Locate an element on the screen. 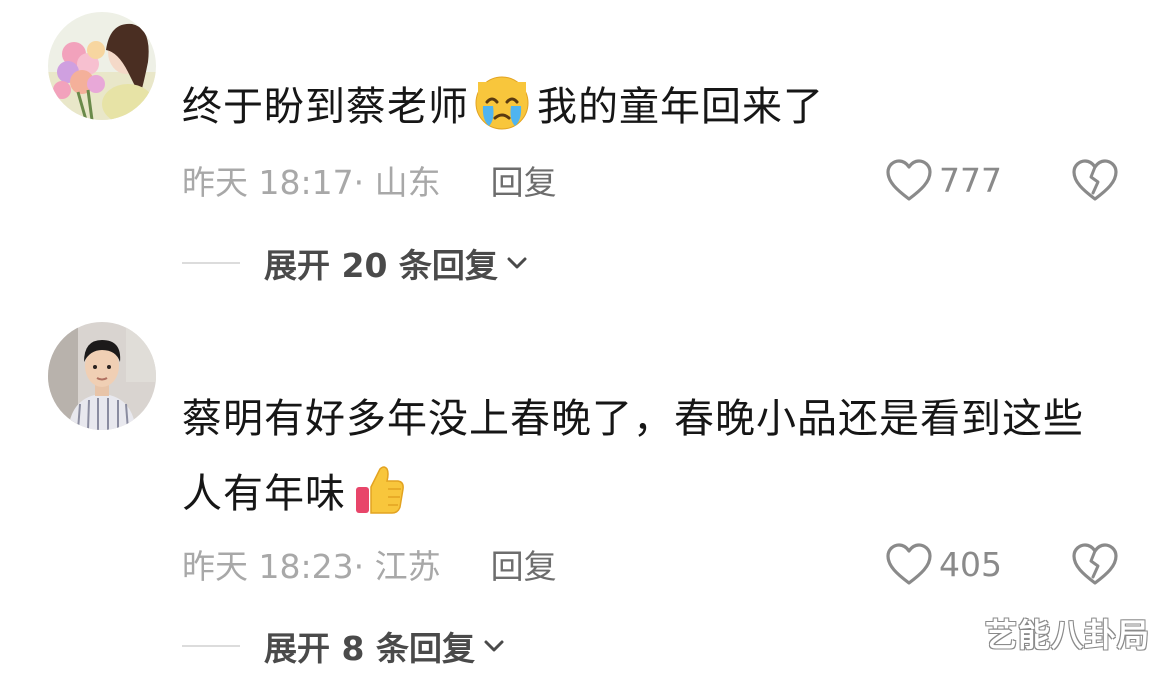 The width and height of the screenshot is (1170, 678). comment-text-part: 蔡明有好多年没上春晚了，春晚小品还是看到这些人有年味 is located at coordinates (633, 456).